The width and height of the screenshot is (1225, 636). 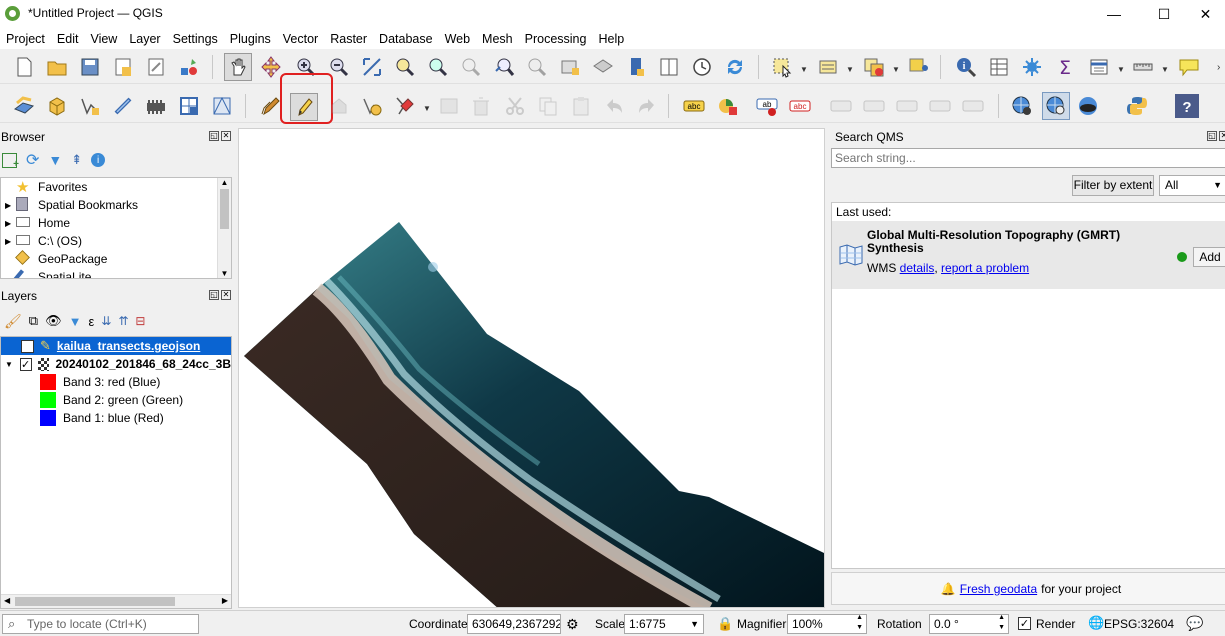 I want to click on refresh-icon, so click(x=735, y=67).